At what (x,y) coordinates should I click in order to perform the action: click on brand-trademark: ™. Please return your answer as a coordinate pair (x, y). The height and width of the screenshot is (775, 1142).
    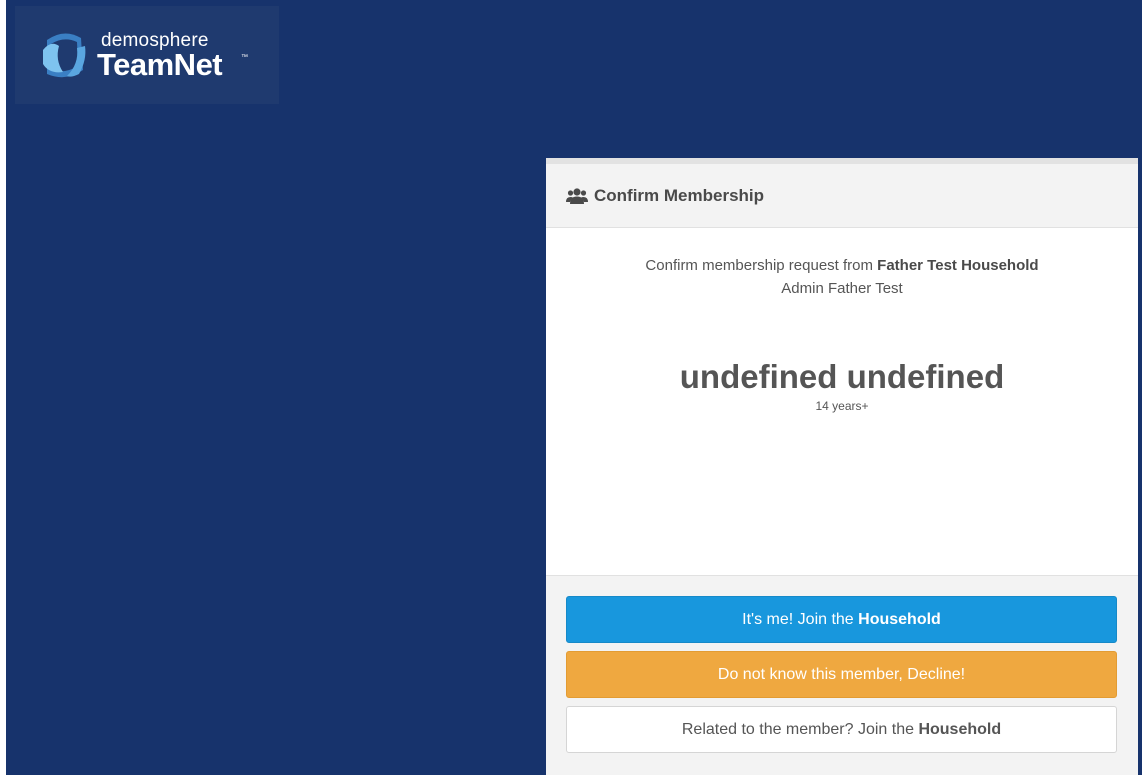
    Looking at the image, I should click on (244, 57).